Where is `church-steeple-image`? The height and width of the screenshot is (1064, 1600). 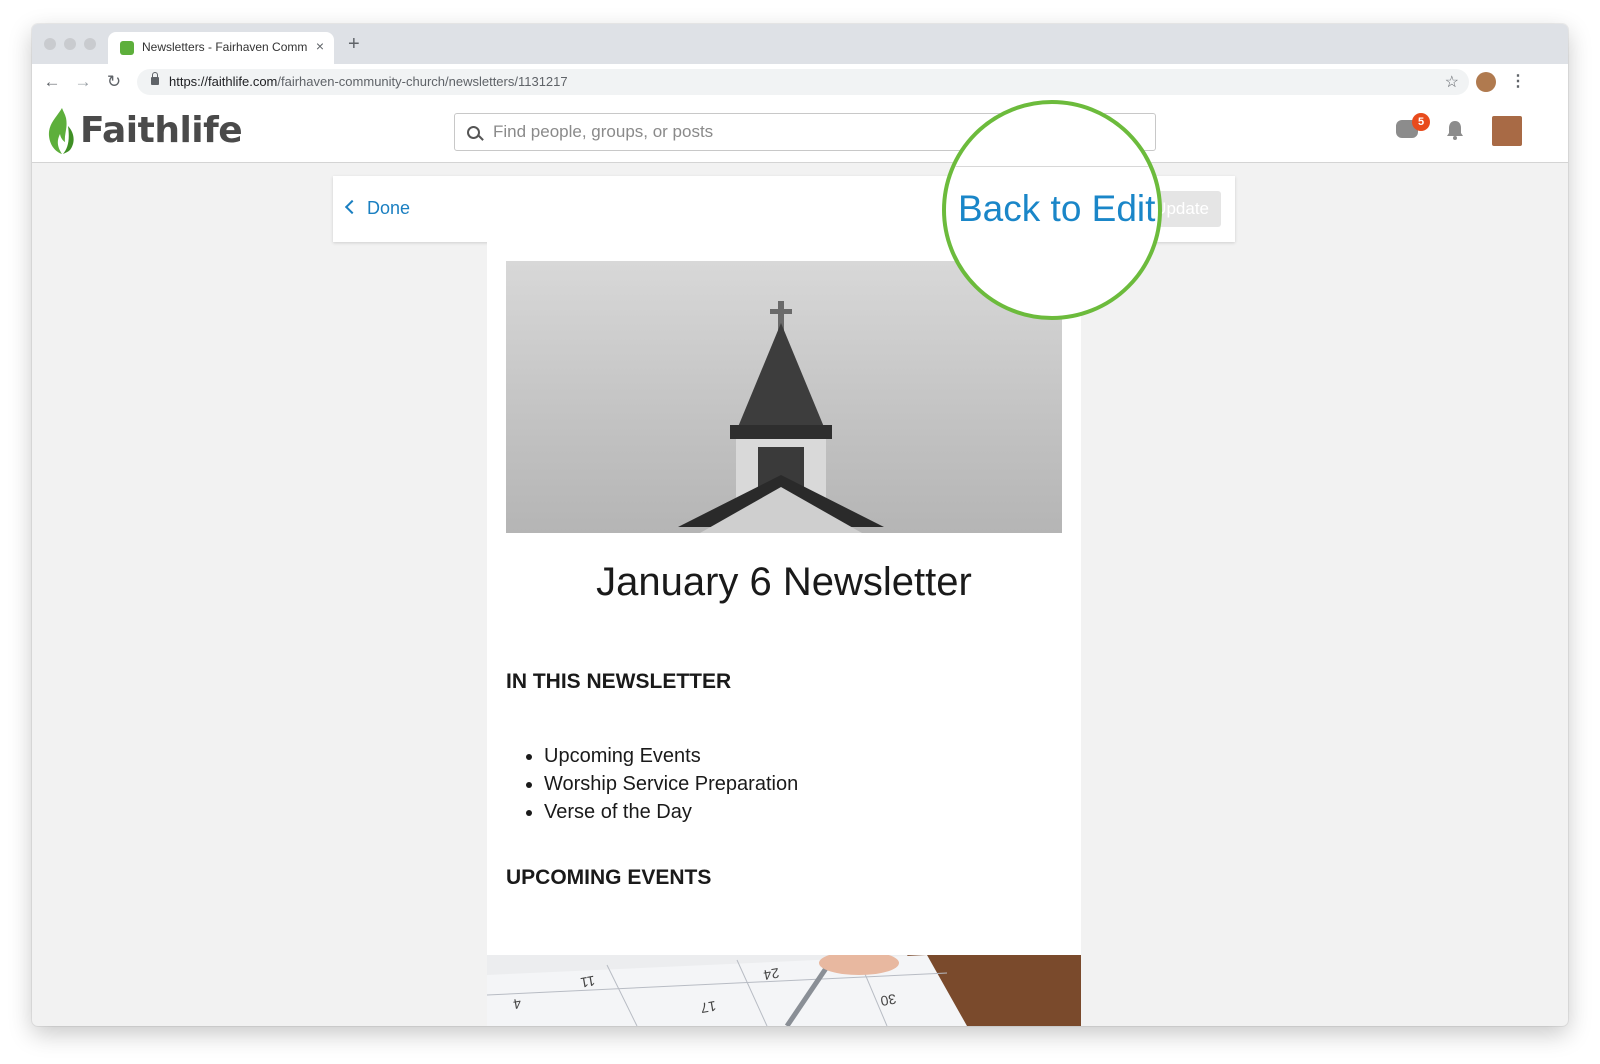 church-steeple-image is located at coordinates (784, 397).